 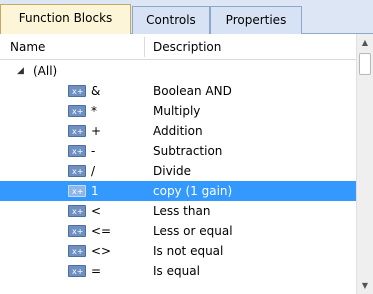 I want to click on function-block-name: -, so click(x=93, y=151).